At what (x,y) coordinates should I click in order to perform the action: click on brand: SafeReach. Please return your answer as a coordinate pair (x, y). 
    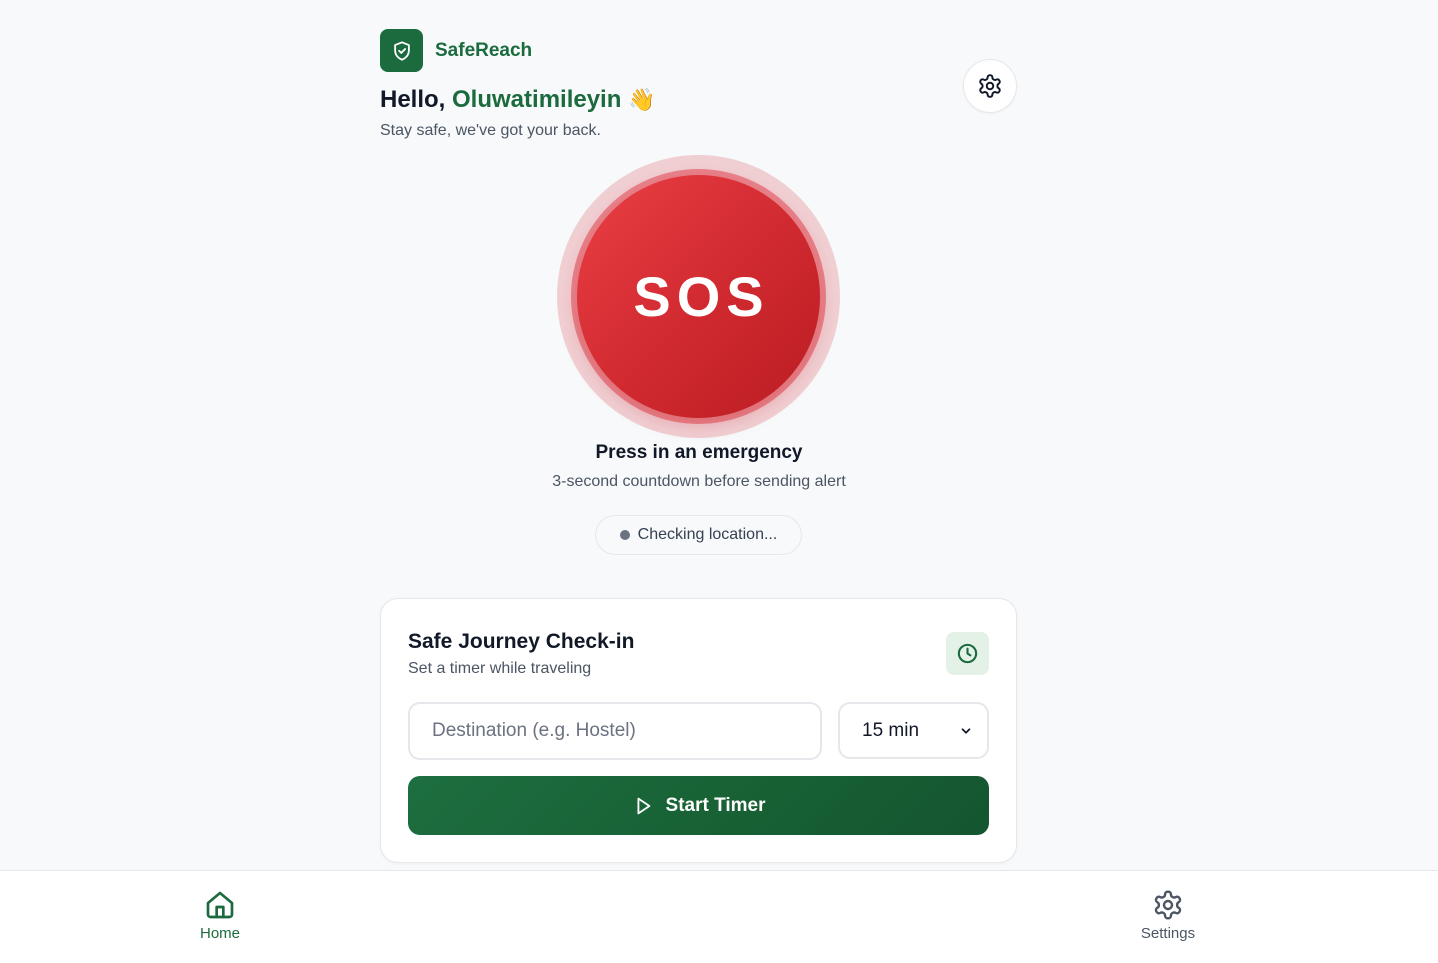
    Looking at the image, I should click on (456, 50).